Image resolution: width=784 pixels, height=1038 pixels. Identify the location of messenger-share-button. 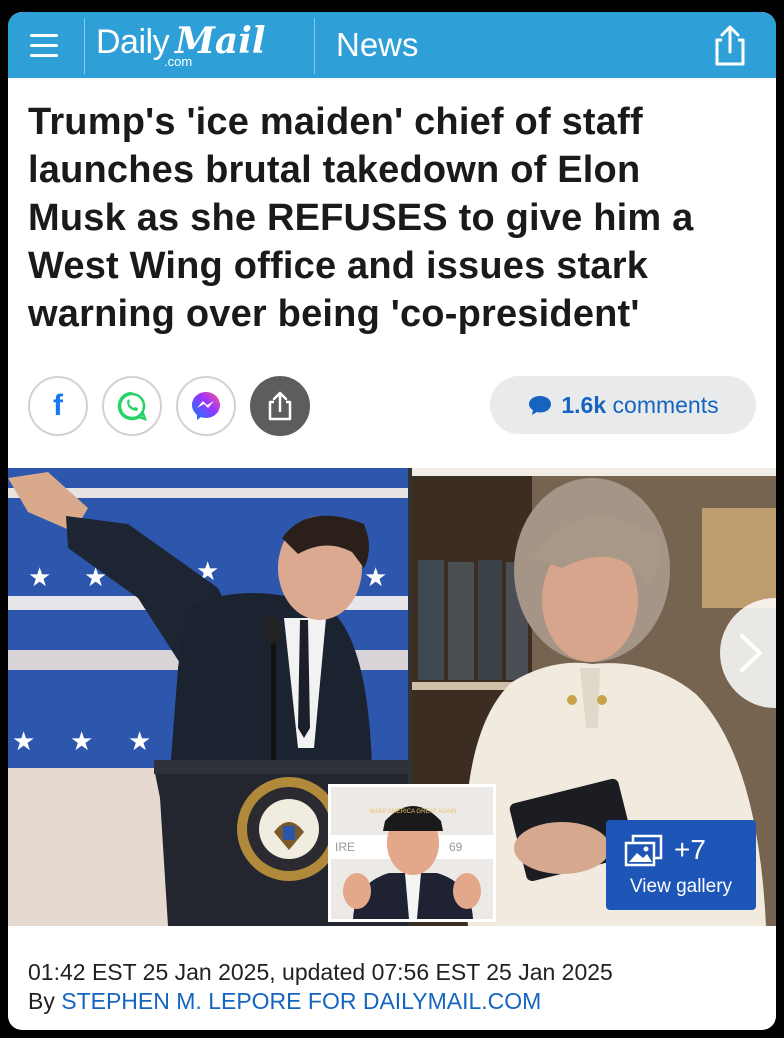
(206, 406).